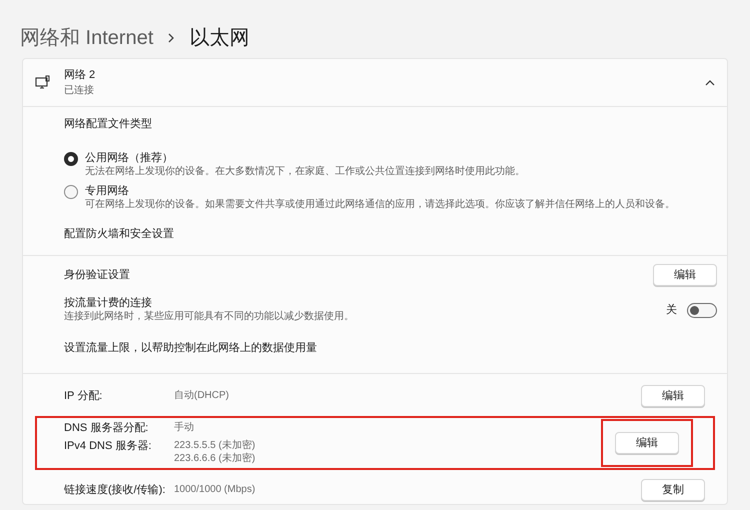  Describe the element at coordinates (380, 205) in the screenshot. I see `radio-description: 可在网络上发现你的设备。如果需要文件共享或使用通过此网络通信的应用，请选择此选项。你应该了解并信任网络上的人员和设备。` at that location.